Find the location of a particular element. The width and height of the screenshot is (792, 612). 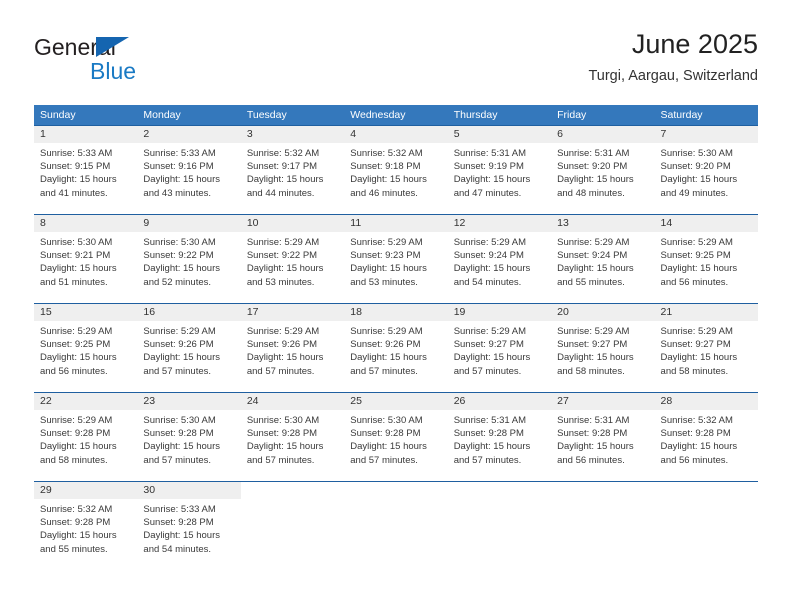

day-number: 30 is located at coordinates (189, 490).